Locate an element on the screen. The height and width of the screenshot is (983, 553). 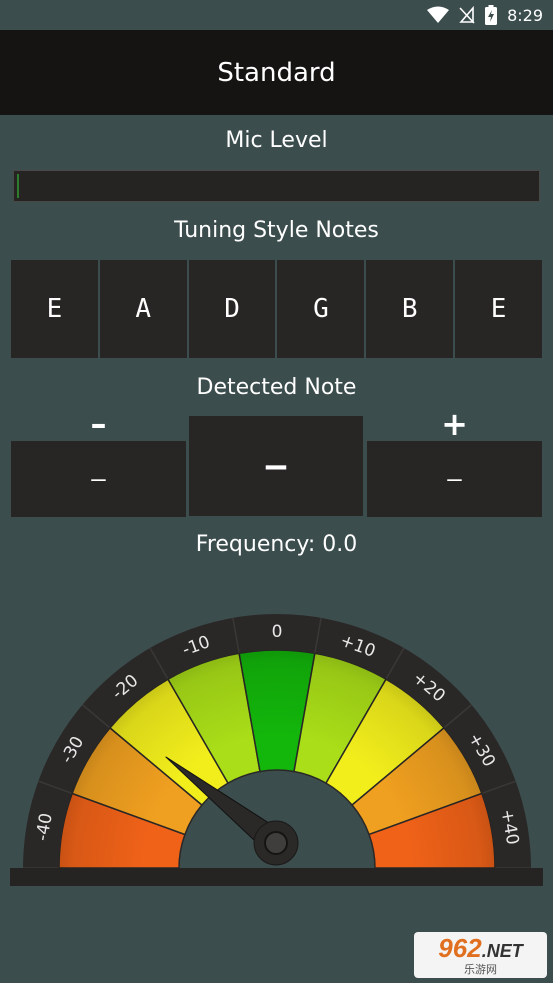
tuning-style-label: Tuning Style Notes is located at coordinates (276, 230).